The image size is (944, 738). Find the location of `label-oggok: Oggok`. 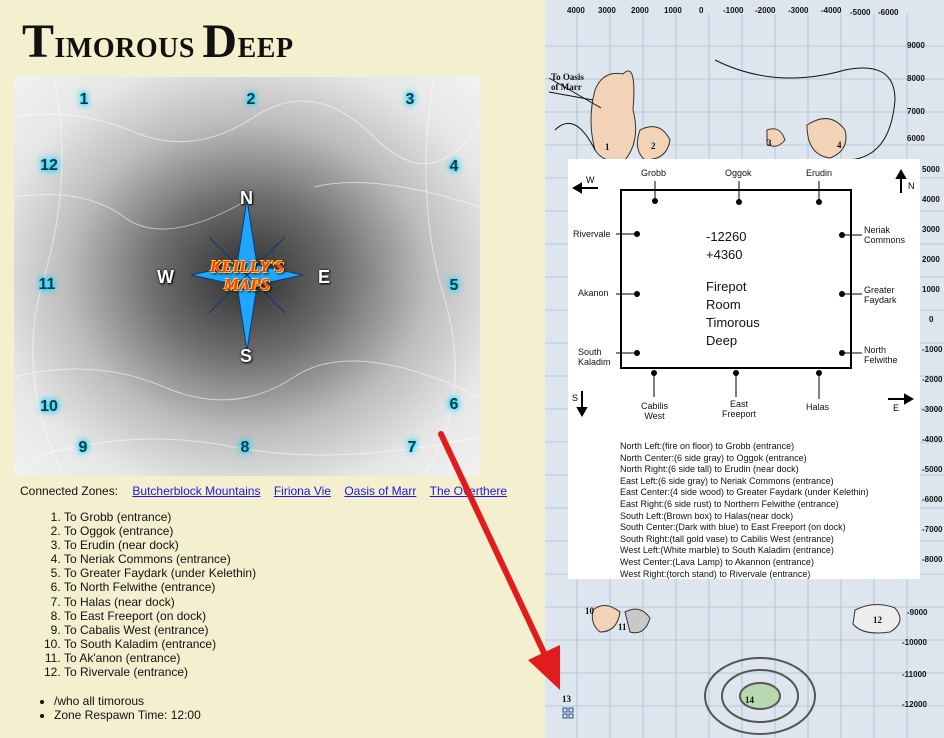

label-oggok: Oggok is located at coordinates (738, 173).